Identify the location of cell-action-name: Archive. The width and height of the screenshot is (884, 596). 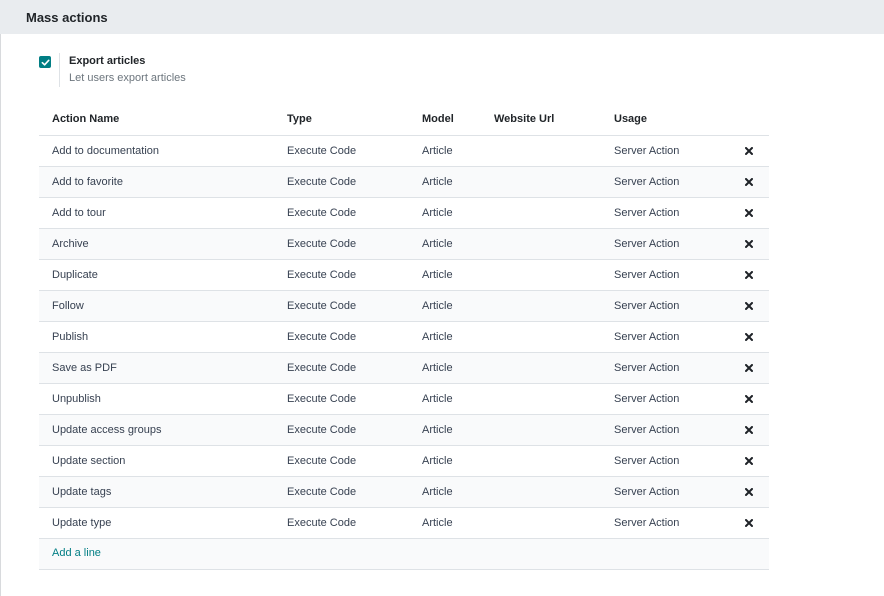
(70, 244).